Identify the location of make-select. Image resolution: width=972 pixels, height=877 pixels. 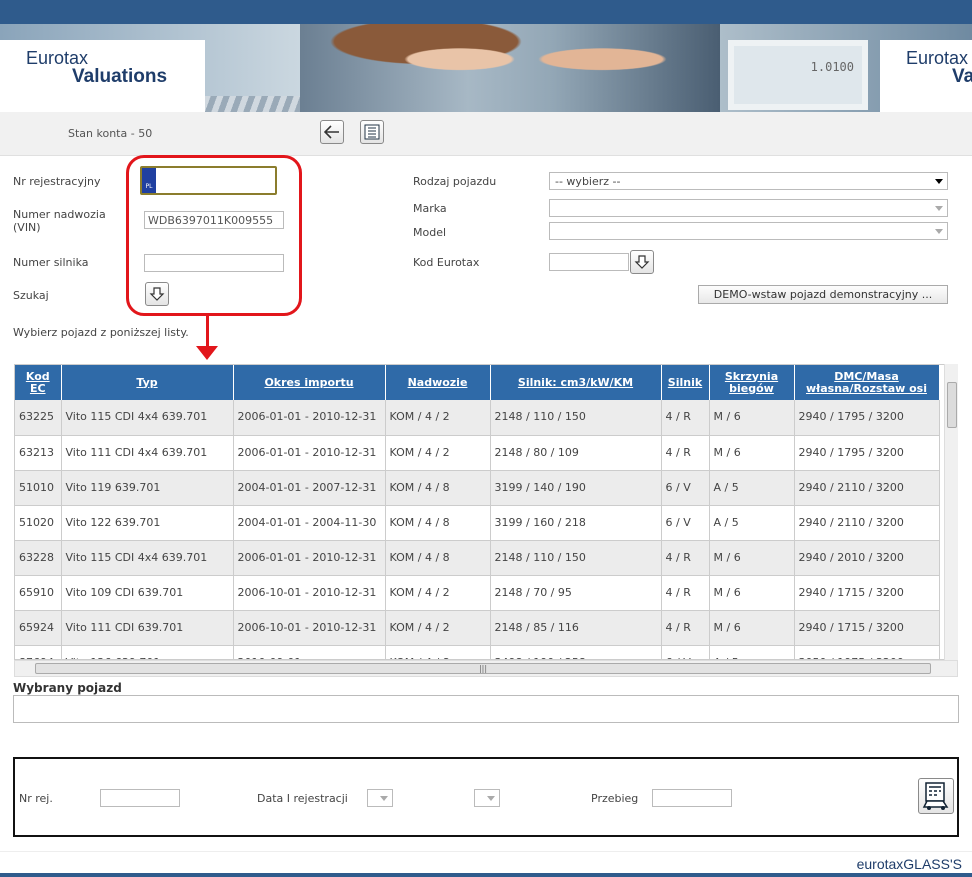
(748, 208).